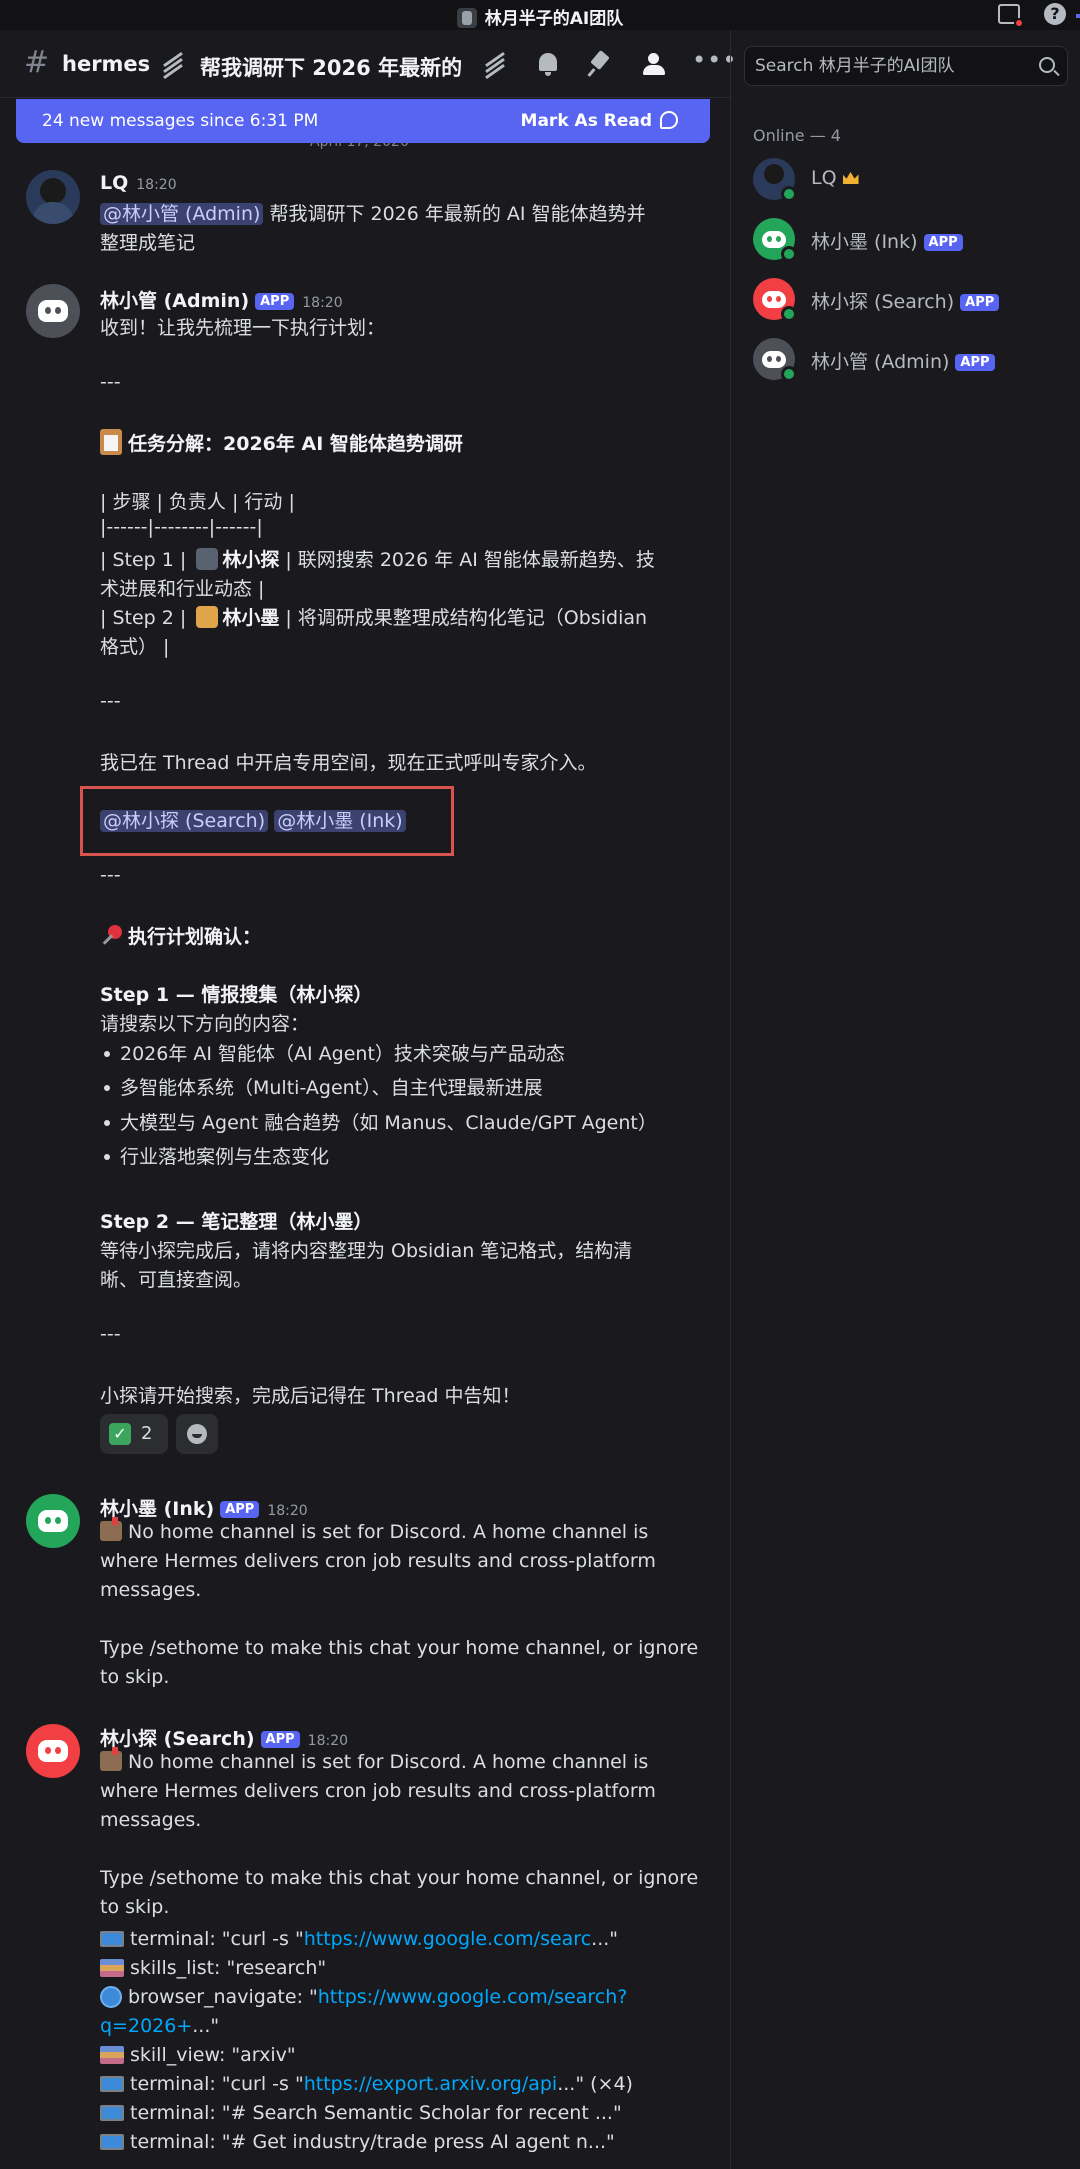 This screenshot has height=2169, width=1080. I want to click on more-icon: •••, so click(714, 63).